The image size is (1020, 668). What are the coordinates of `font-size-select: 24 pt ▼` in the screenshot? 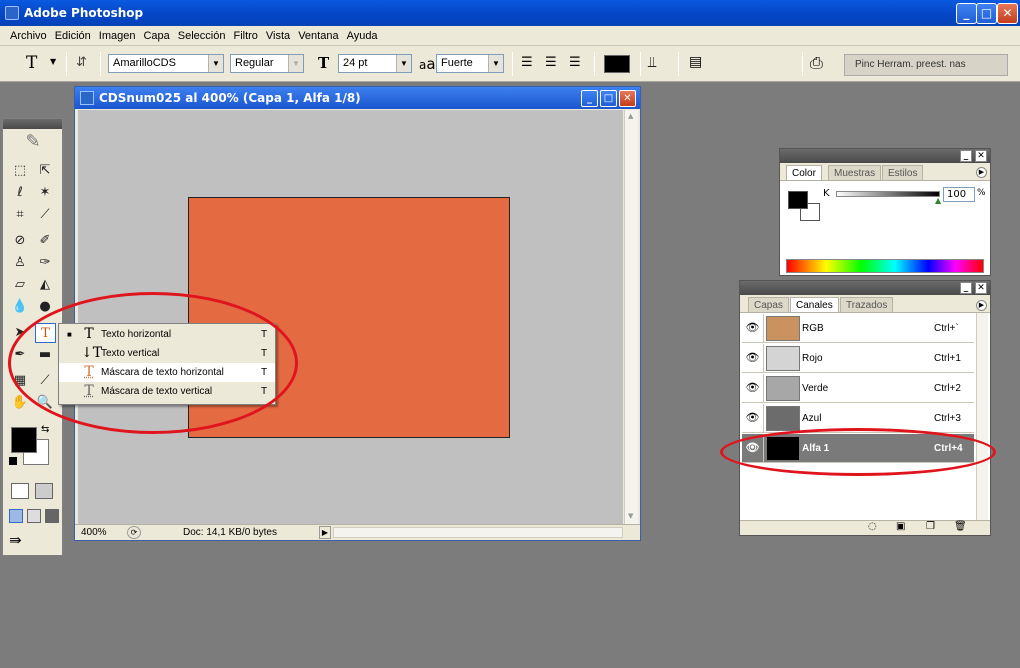 It's located at (375, 63).